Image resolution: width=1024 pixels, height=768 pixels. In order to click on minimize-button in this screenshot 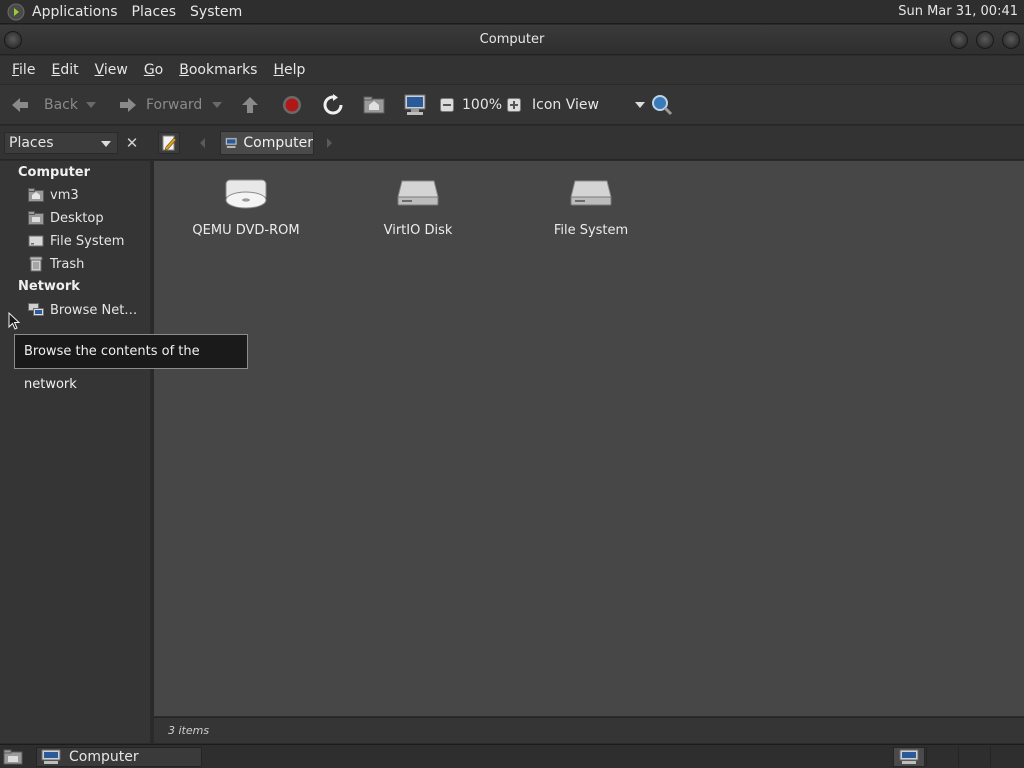, I will do `click(959, 40)`.